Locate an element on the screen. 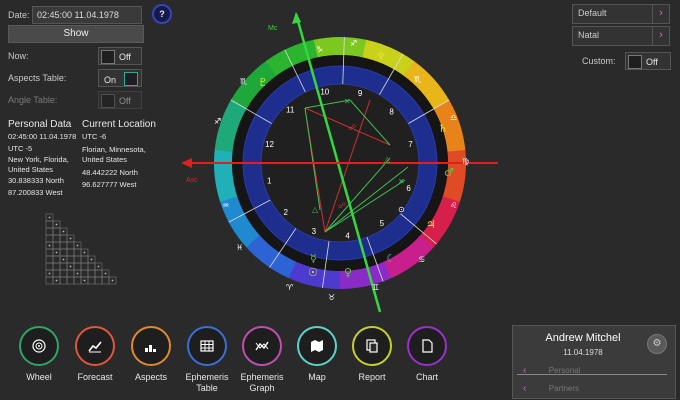 This screenshot has width=680, height=400. chevron-left-icon: ‹ is located at coordinates (525, 388).